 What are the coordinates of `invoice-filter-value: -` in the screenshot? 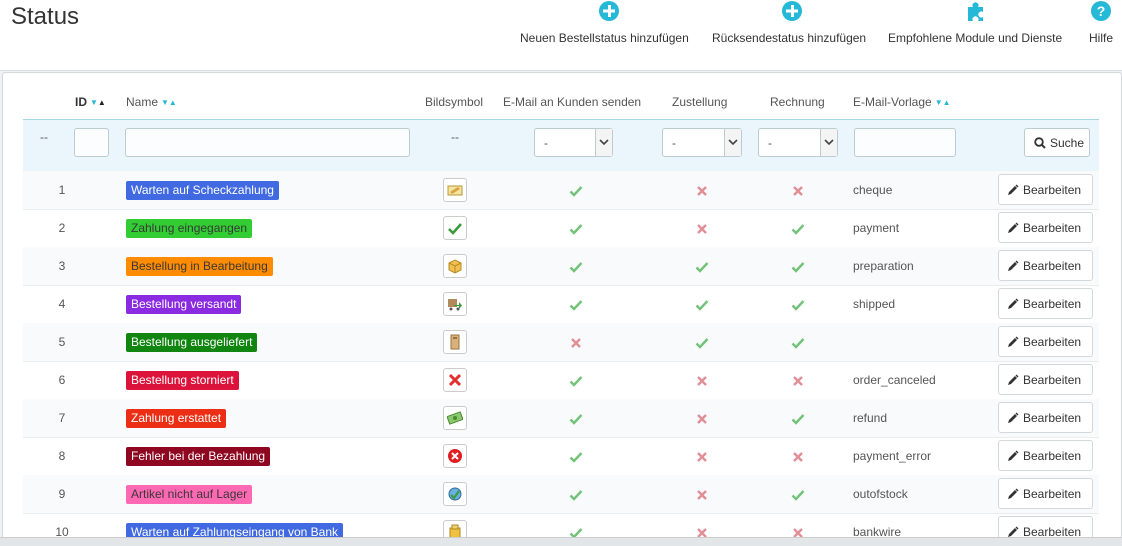 It's located at (770, 143).